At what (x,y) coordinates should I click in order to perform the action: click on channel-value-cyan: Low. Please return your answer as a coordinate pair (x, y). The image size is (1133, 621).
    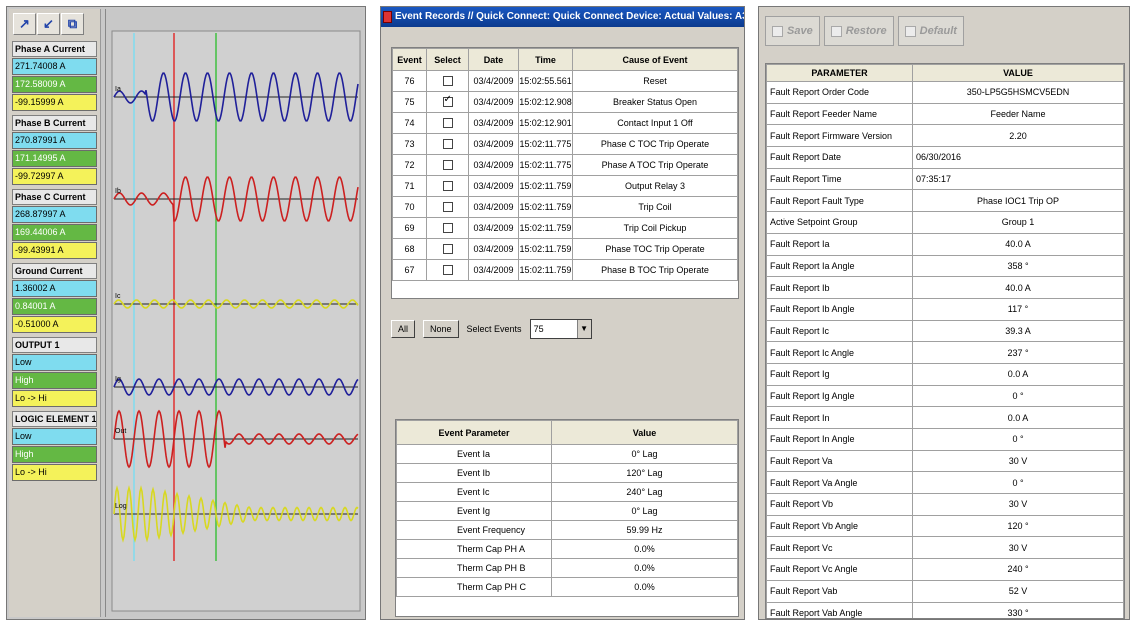
    Looking at the image, I should click on (54, 362).